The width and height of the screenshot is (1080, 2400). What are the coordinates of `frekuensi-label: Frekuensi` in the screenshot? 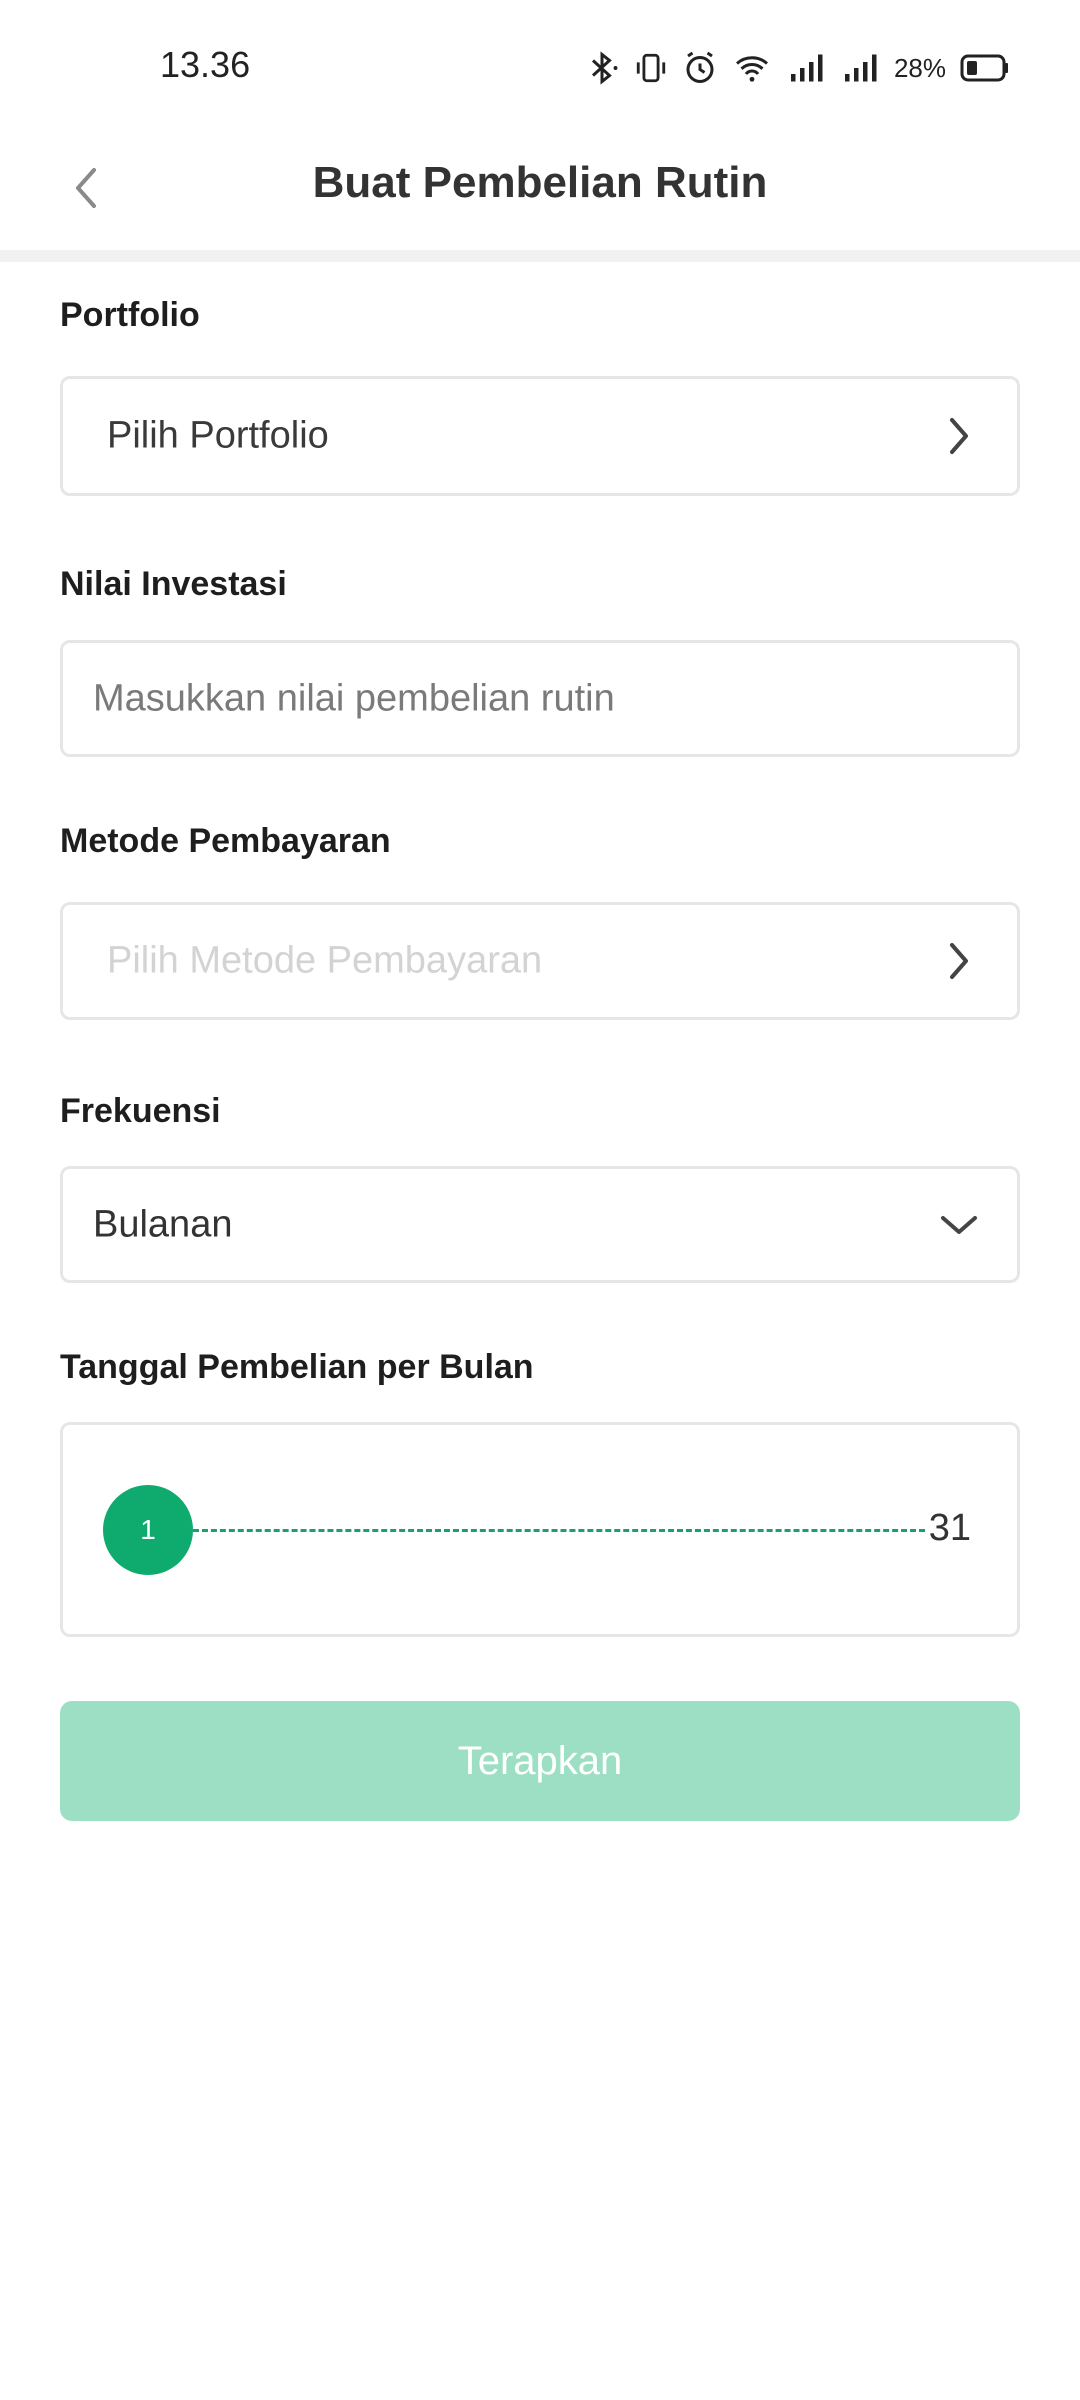 It's located at (140, 1111).